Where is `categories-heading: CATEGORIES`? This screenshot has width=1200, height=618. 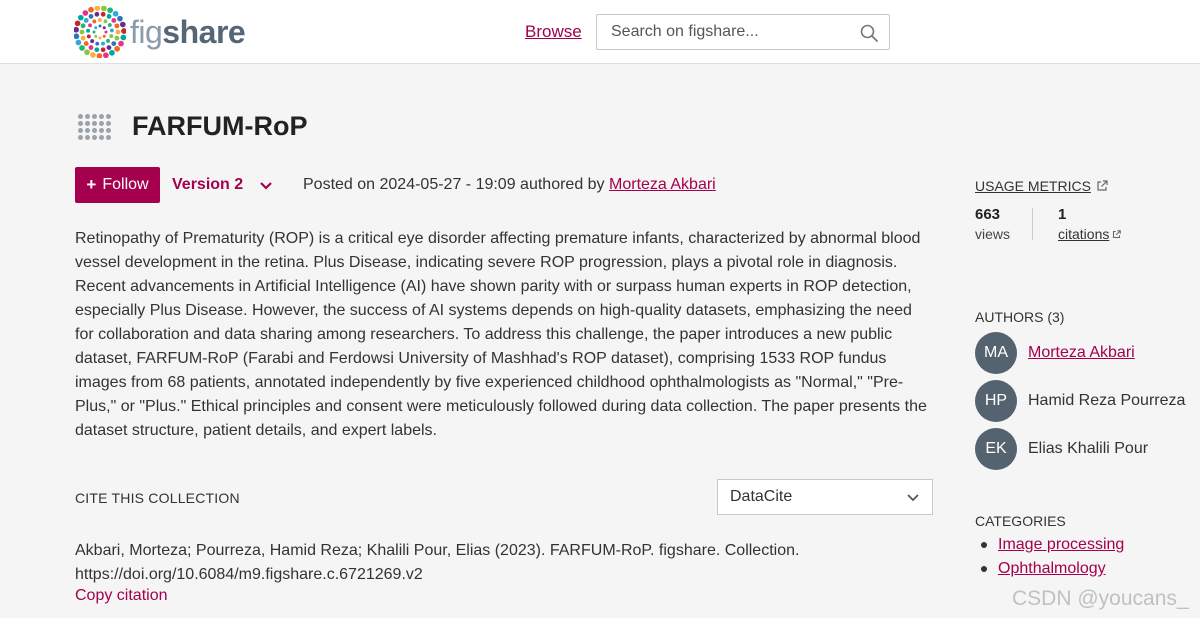 categories-heading: CATEGORIES is located at coordinates (1020, 521).